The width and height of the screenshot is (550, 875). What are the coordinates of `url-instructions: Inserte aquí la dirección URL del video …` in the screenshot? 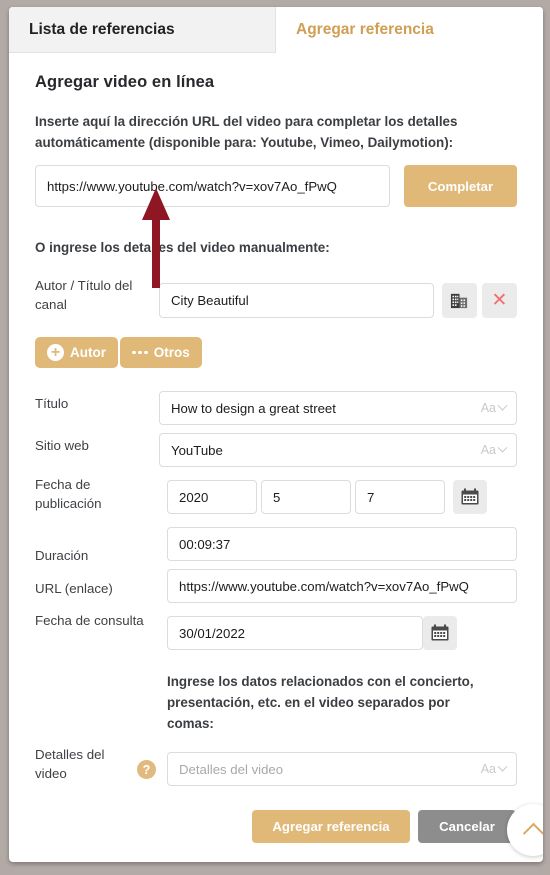 It's located at (246, 132).